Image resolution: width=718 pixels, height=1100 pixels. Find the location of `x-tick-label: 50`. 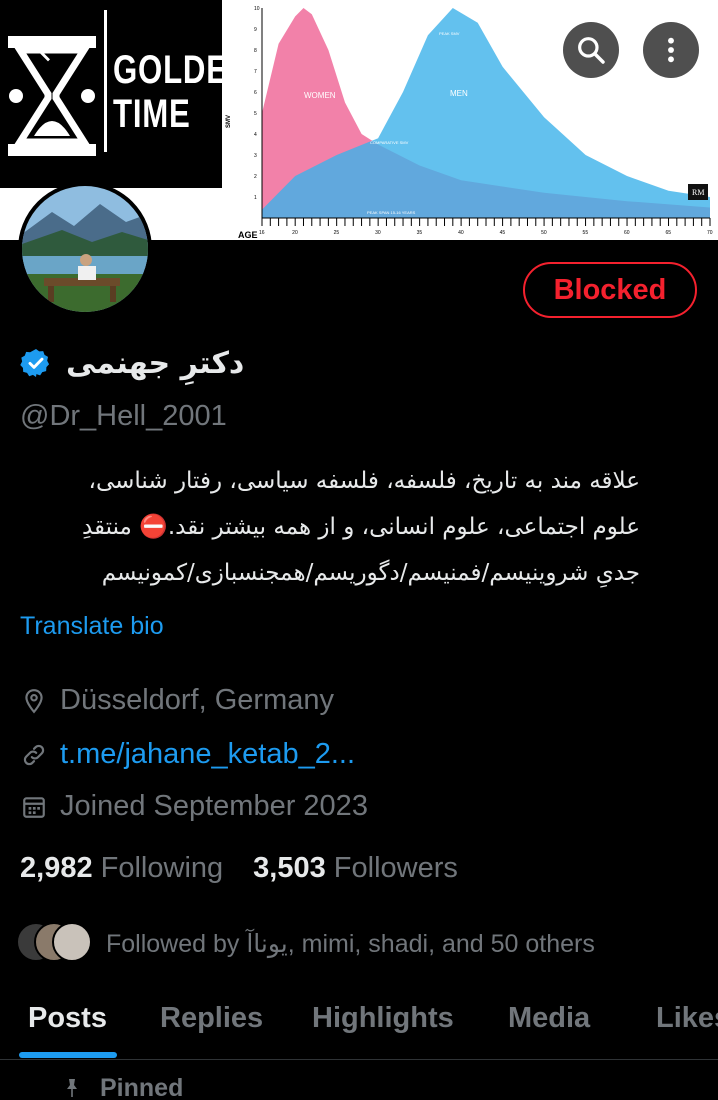

x-tick-label: 50 is located at coordinates (544, 233).